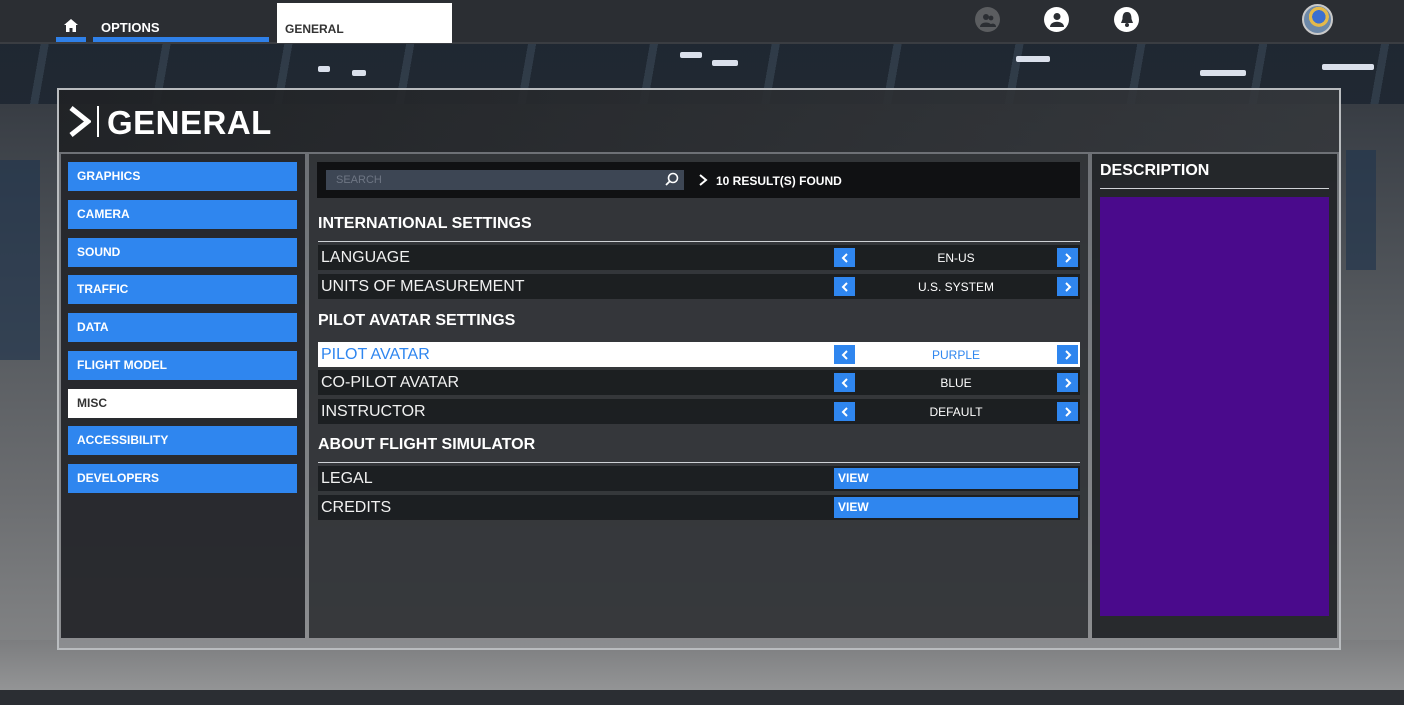  Describe the element at coordinates (505, 180) in the screenshot. I see `search-input` at that location.